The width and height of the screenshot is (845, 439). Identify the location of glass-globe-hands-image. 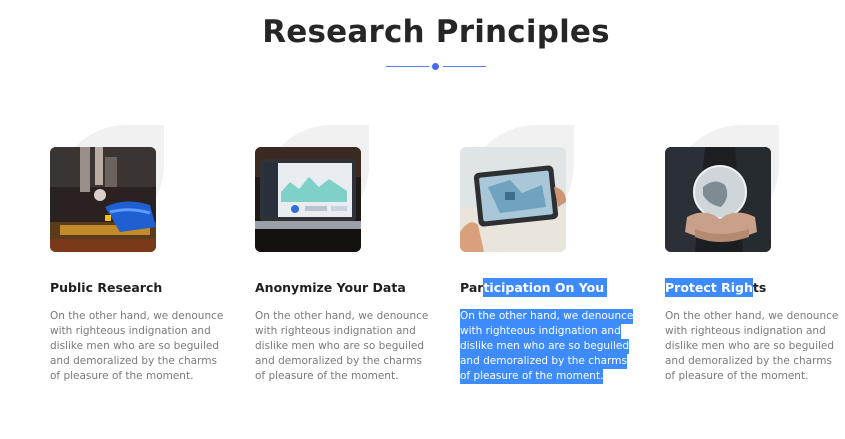
(718, 199).